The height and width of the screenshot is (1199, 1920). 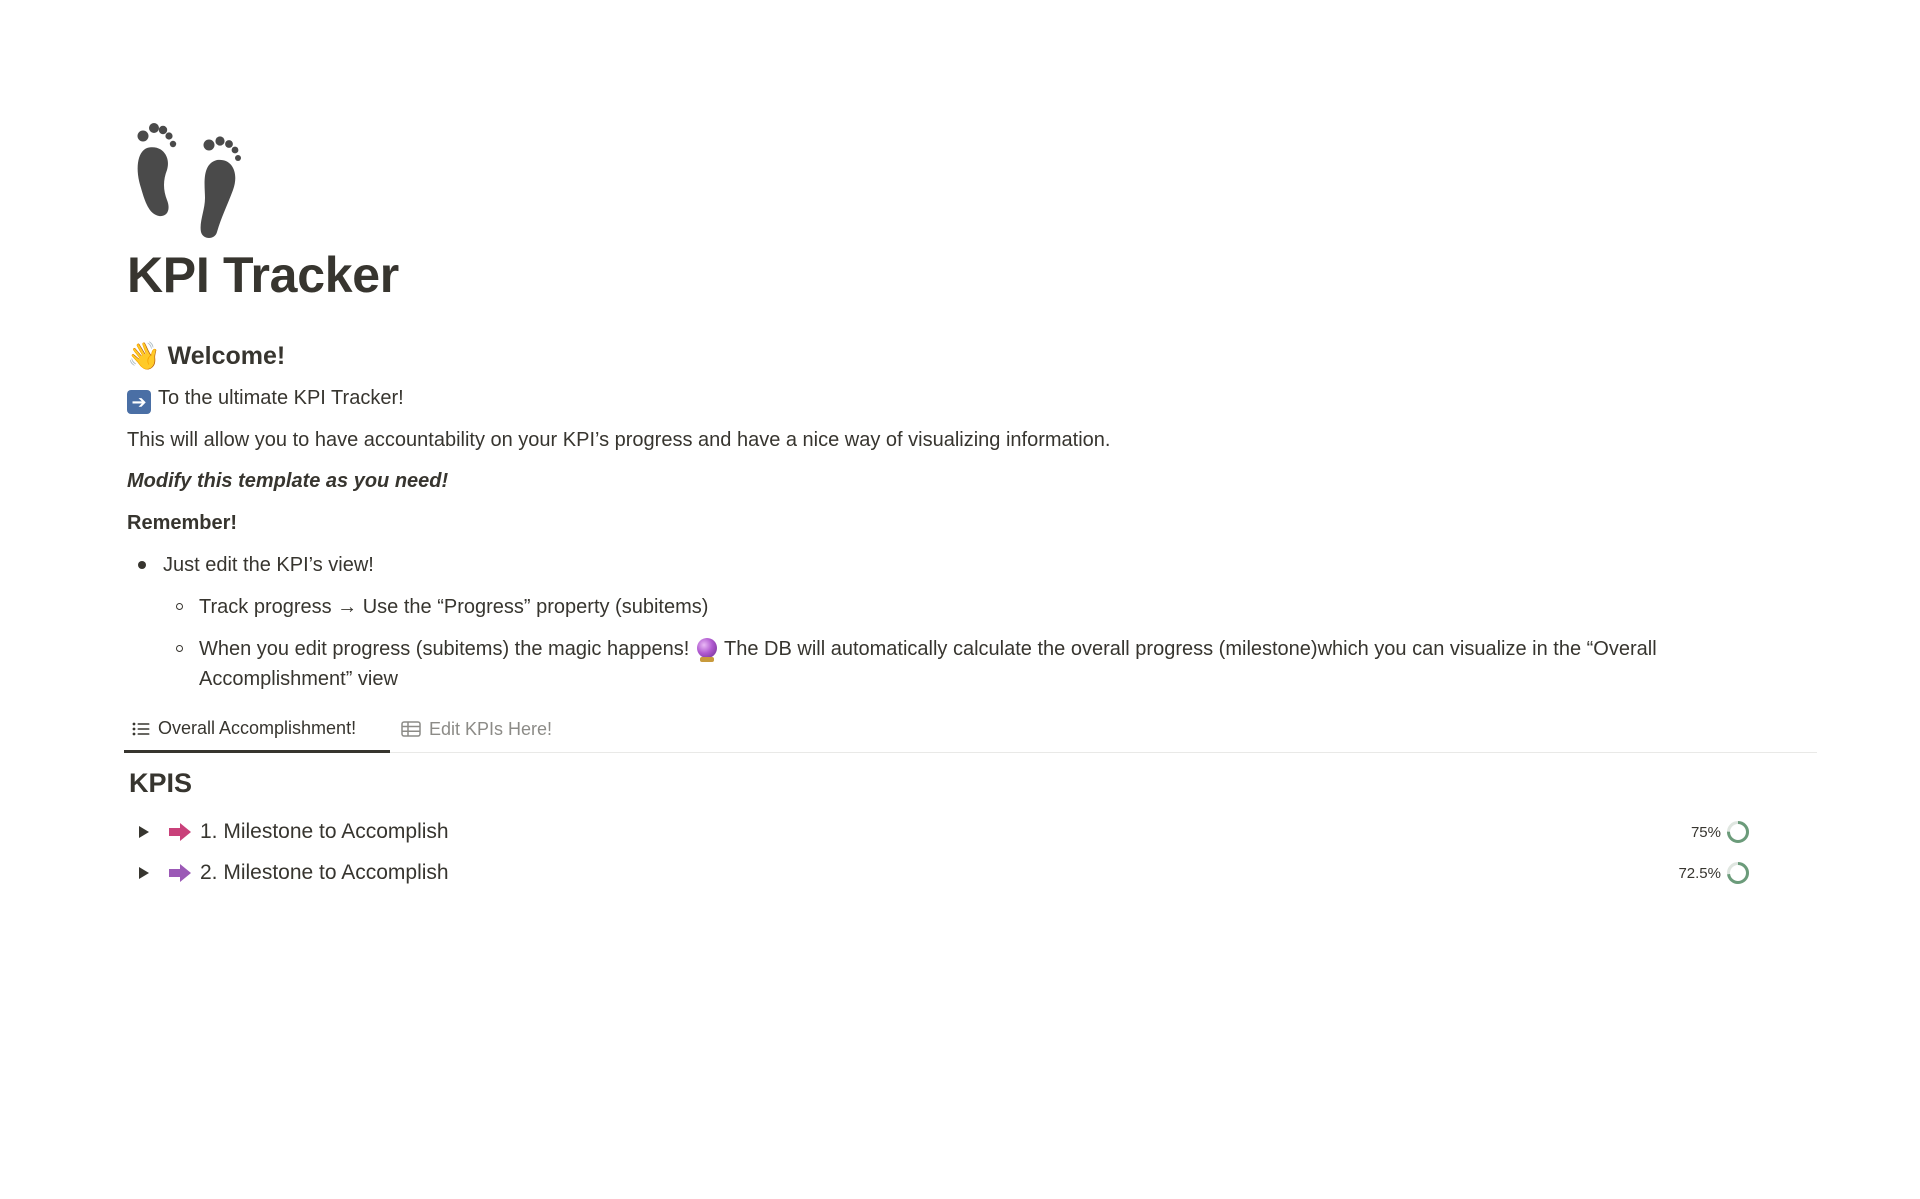 What do you see at coordinates (1705, 832) in the screenshot?
I see `progress-percent: 75%` at bounding box center [1705, 832].